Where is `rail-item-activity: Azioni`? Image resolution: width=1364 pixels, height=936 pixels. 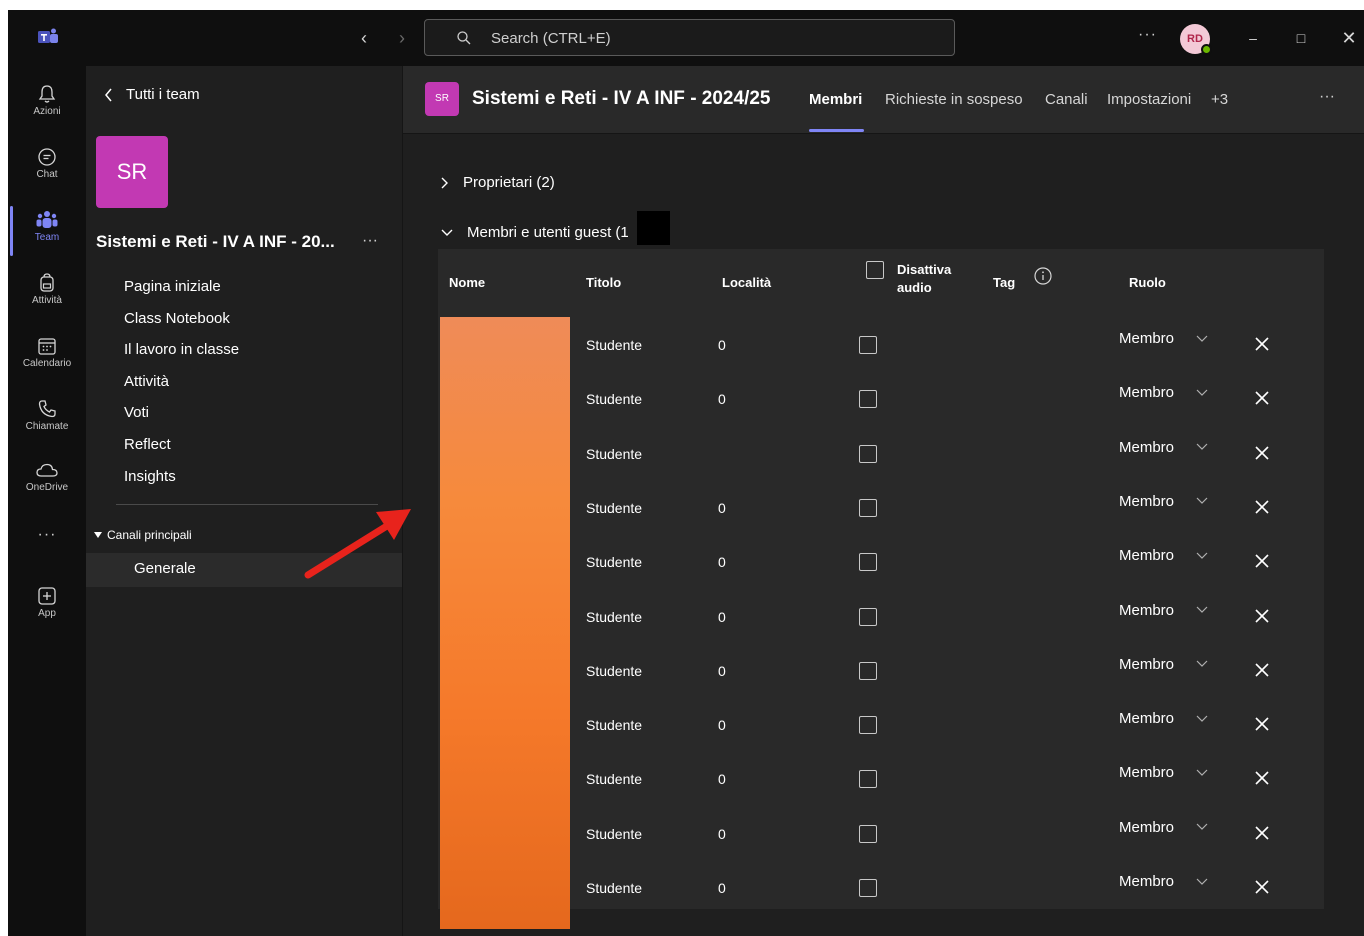 rail-item-activity: Azioni is located at coordinates (47, 103).